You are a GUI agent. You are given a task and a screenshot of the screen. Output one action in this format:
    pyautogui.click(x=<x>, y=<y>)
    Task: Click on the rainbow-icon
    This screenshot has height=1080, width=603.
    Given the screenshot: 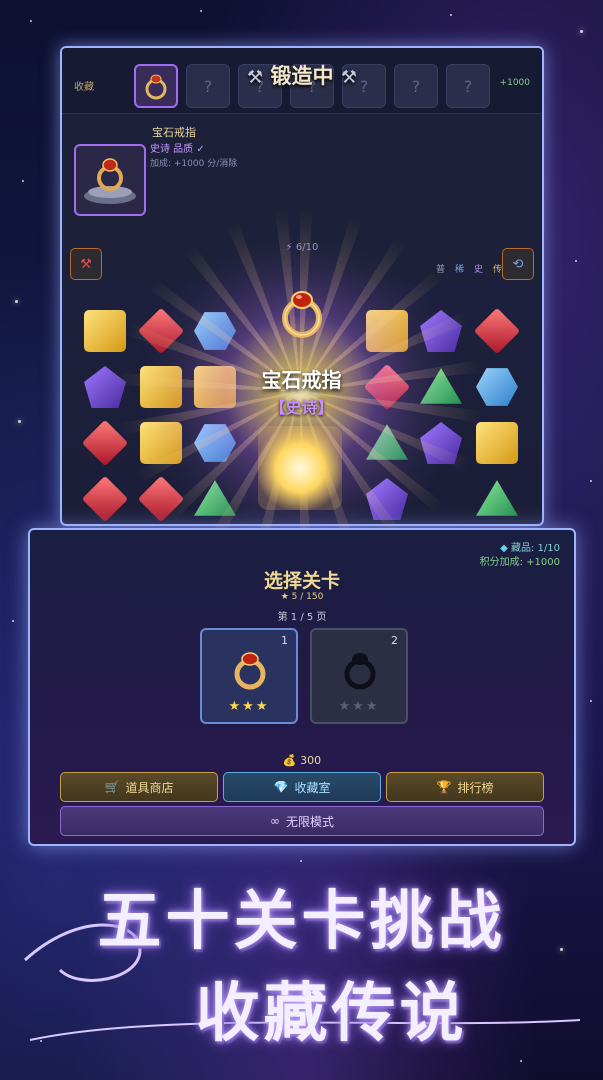 What is the action you would take?
    pyautogui.click(x=300, y=472)
    